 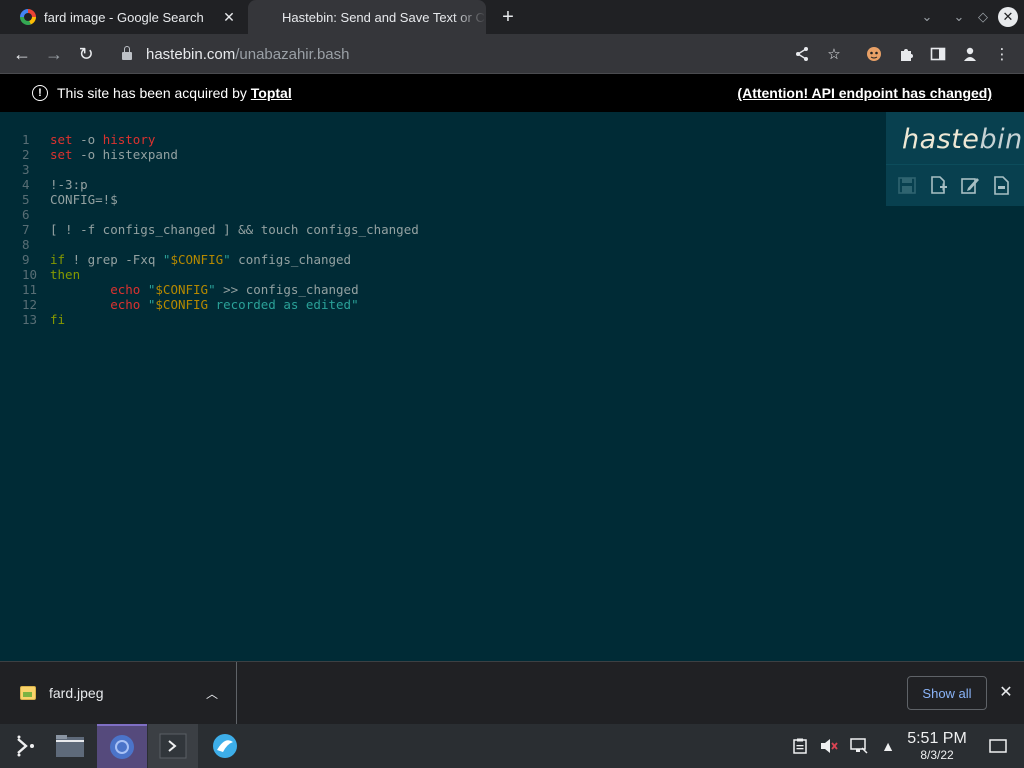 I want to click on clock: 5:51 PM 8/3/22, so click(x=937, y=746).